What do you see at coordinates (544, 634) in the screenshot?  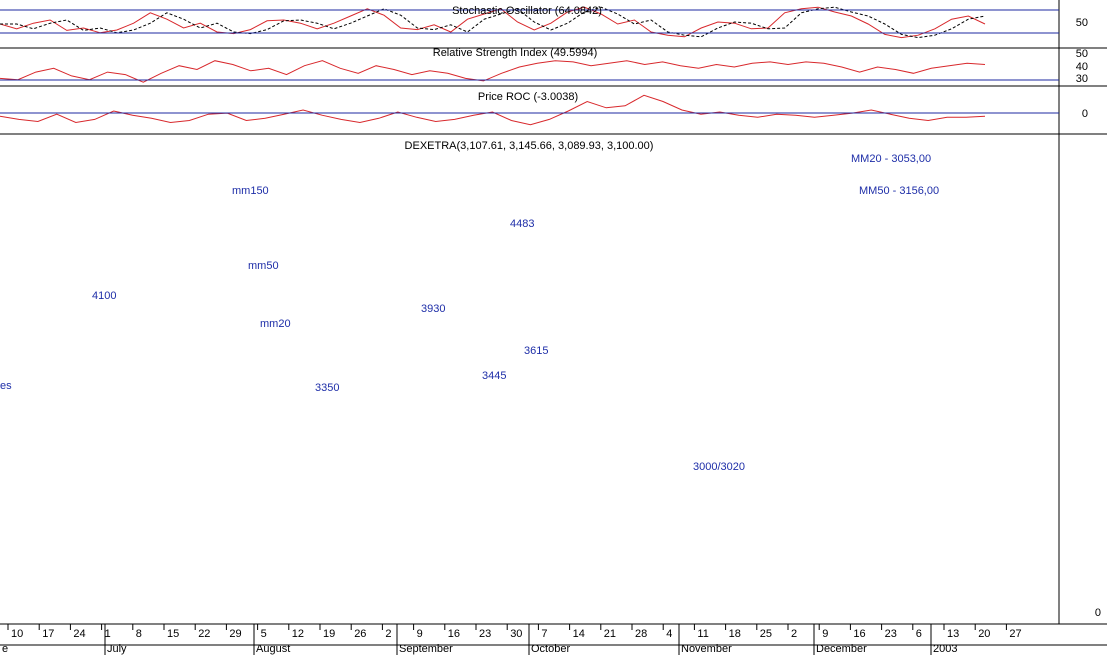 I see `x-tick-label: 7` at bounding box center [544, 634].